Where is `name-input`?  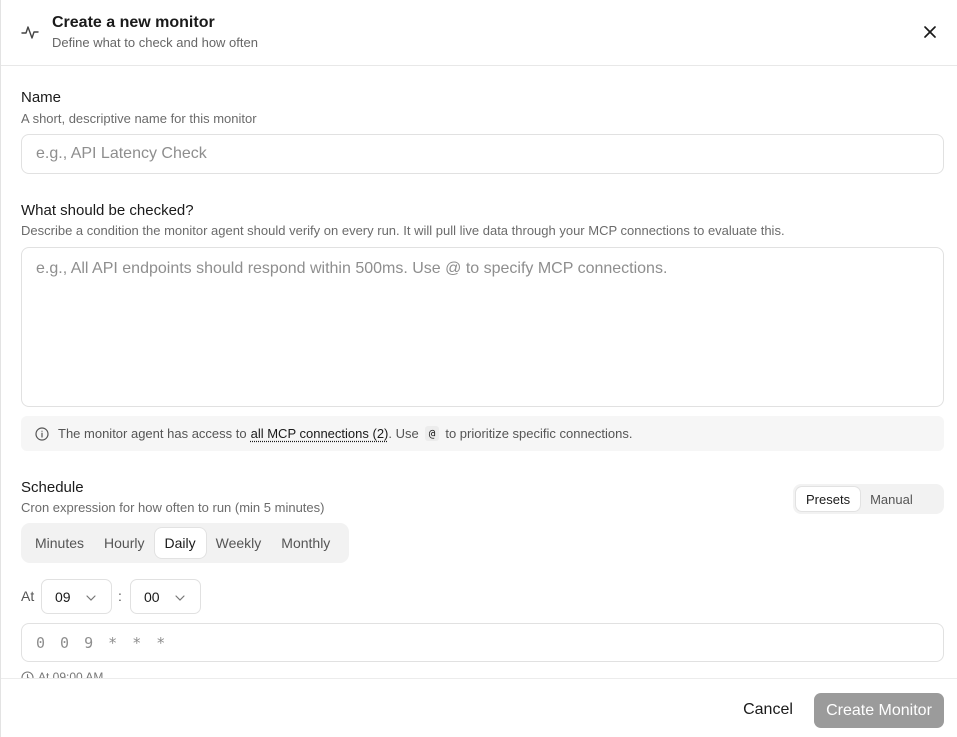
name-input is located at coordinates (482, 154).